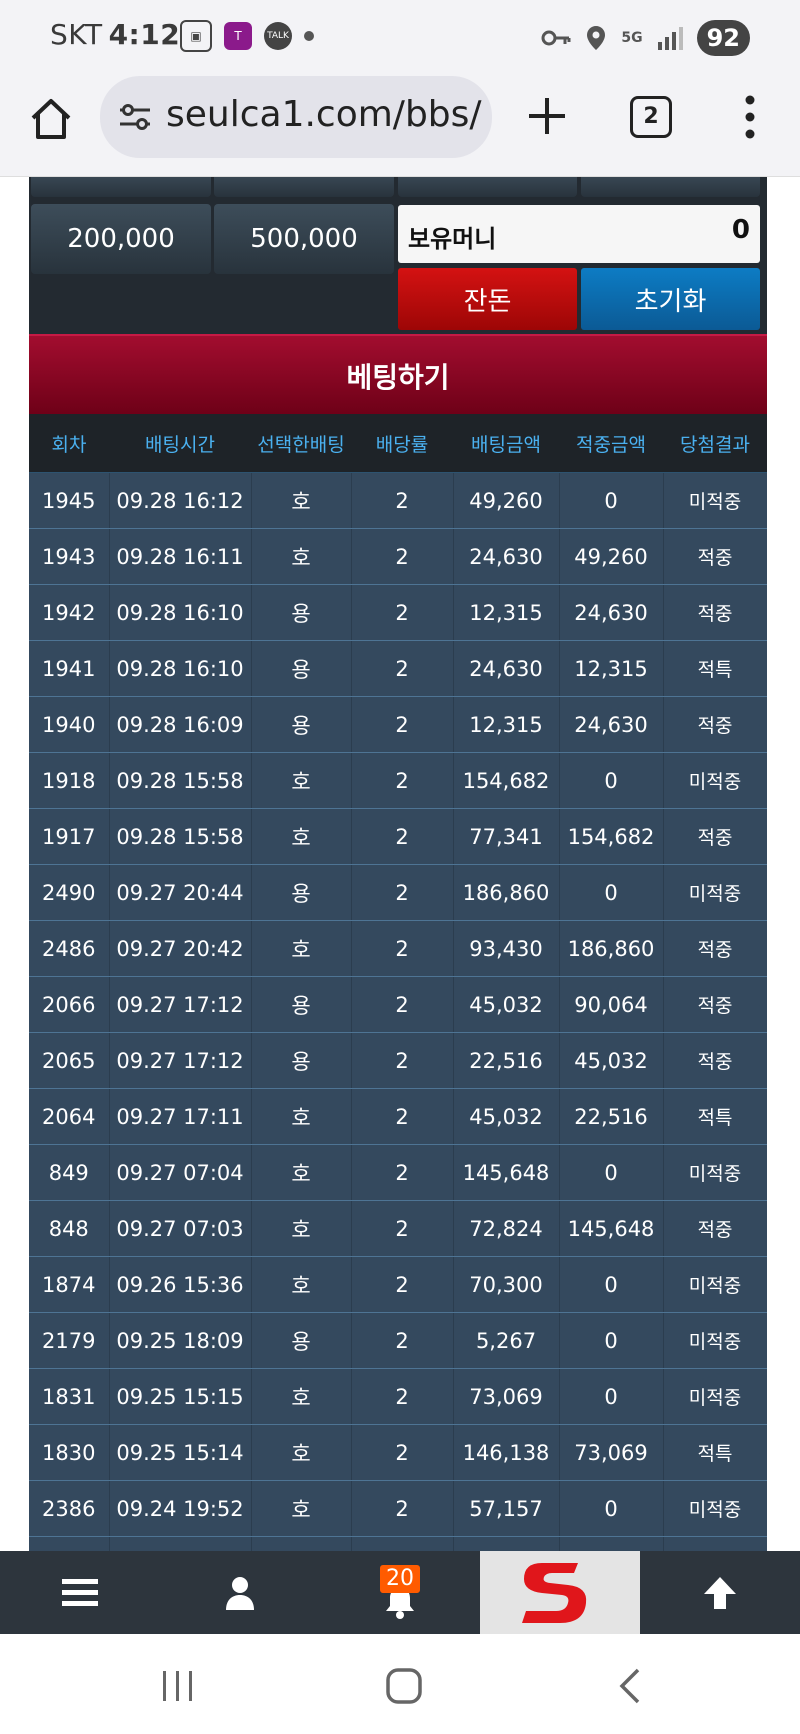 This screenshot has width=800, height=1734. I want to click on cell-round: 2386, so click(69, 1508).